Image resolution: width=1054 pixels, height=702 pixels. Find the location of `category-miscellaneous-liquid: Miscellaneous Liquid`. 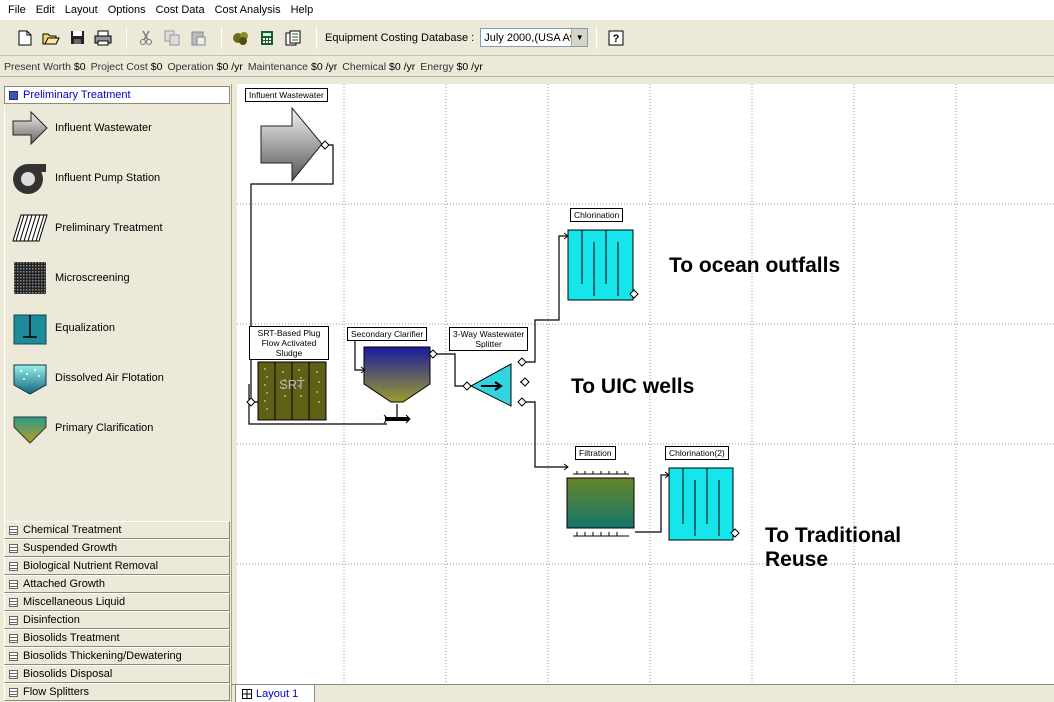

category-miscellaneous-liquid: Miscellaneous Liquid is located at coordinates (117, 602).